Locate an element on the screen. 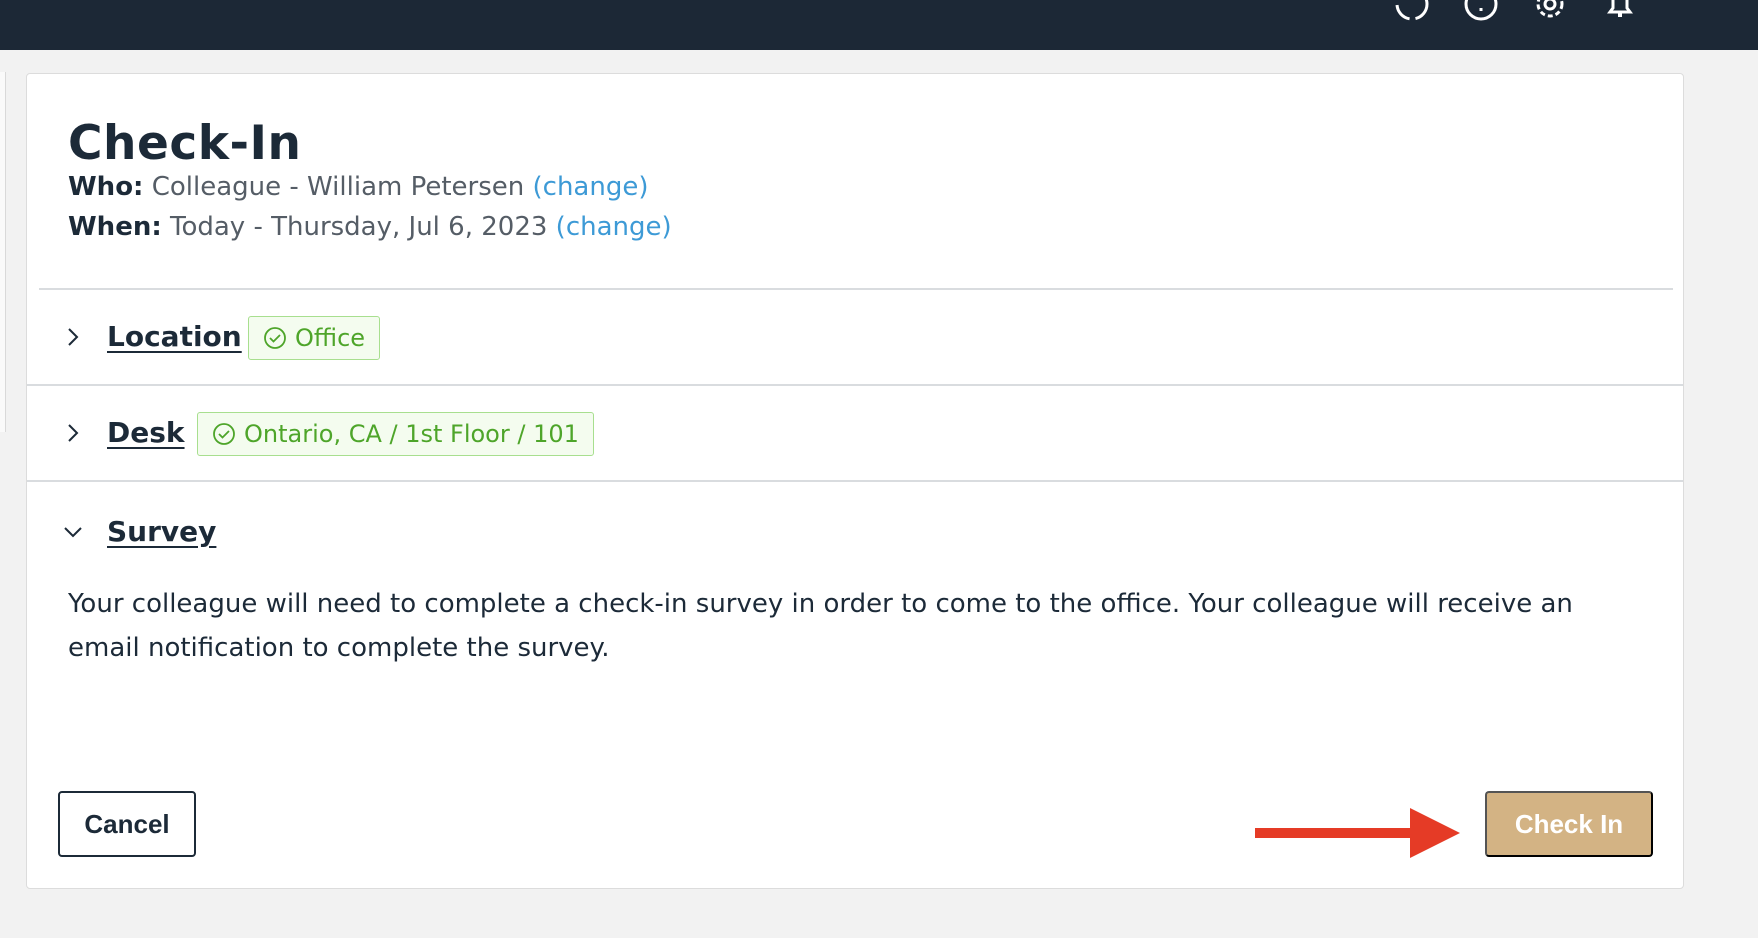  location-toggle: Location is located at coordinates (174, 336).